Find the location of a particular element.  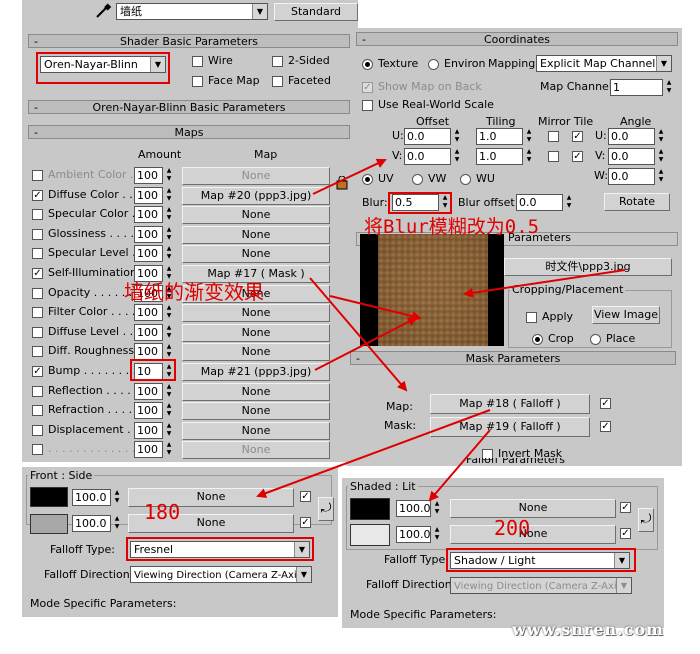

texture-radio is located at coordinates (367, 64).